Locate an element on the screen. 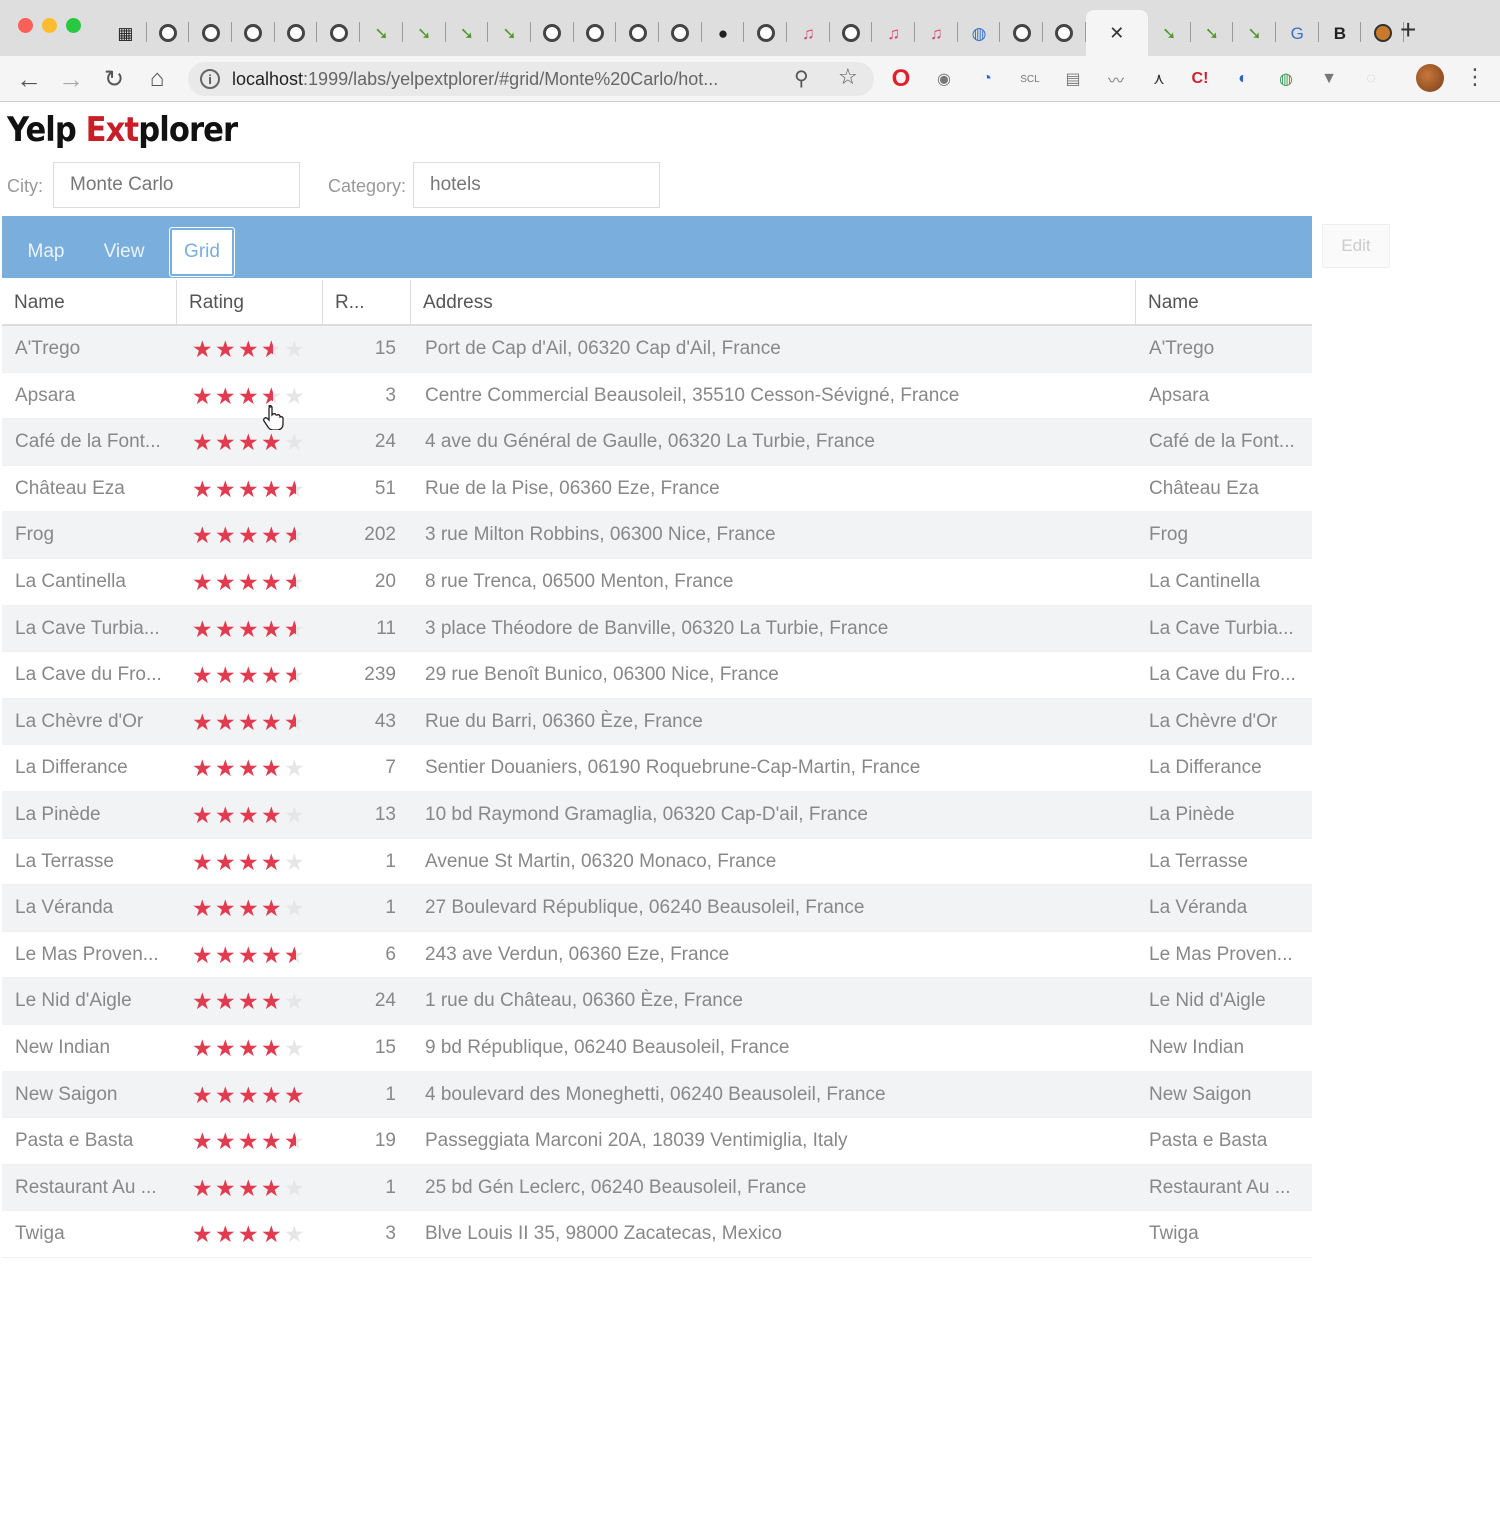 This screenshot has height=1528, width=1500. zoom-icon: ⚲ is located at coordinates (801, 78).